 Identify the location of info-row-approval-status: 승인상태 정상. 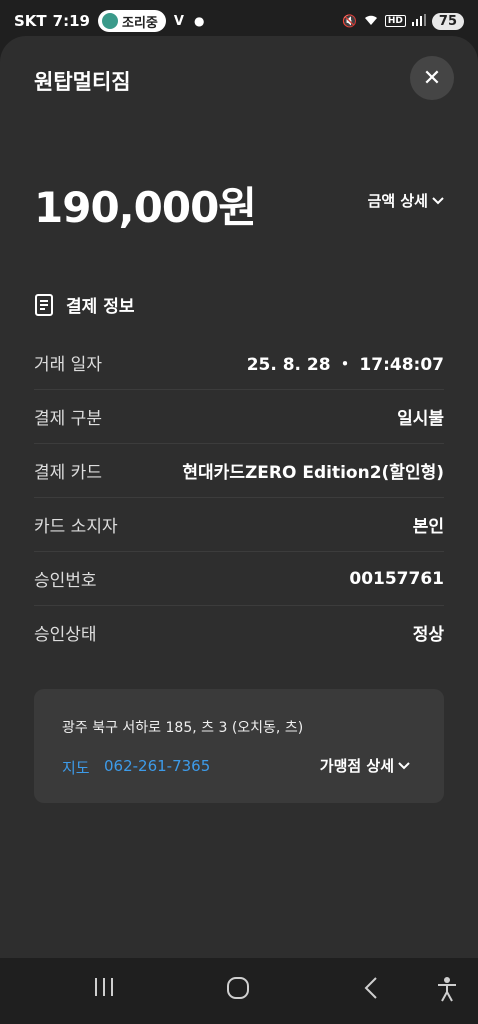
(239, 632).